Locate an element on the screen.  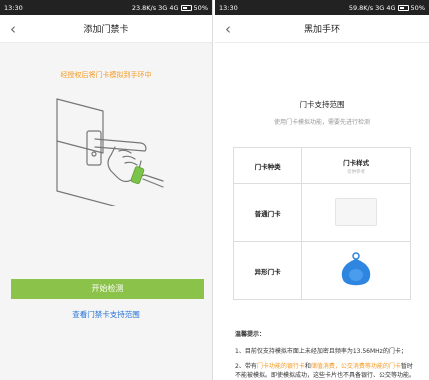
white-card-icon is located at coordinates (356, 211).